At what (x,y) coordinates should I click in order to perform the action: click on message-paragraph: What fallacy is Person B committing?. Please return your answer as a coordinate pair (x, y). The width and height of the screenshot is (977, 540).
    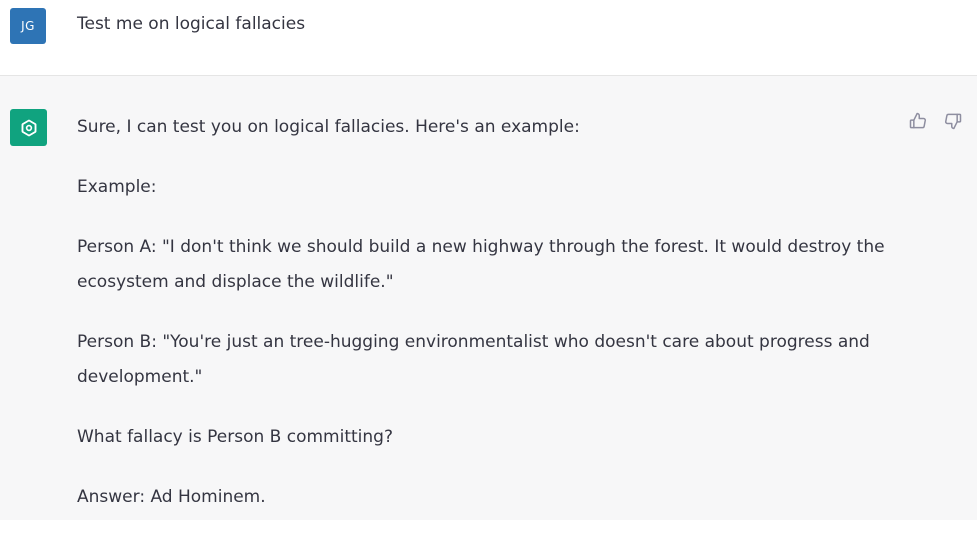
    Looking at the image, I should click on (235, 437).